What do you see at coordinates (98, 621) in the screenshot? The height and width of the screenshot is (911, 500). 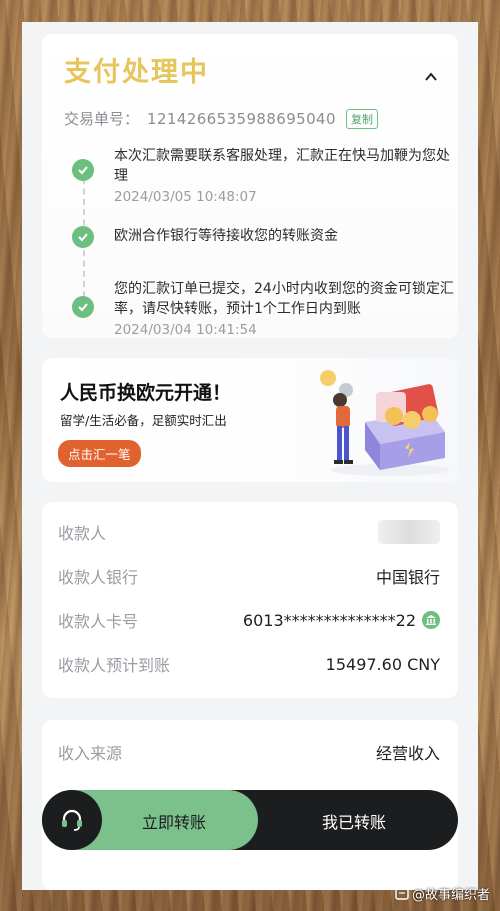 I see `payee-card-label: 收款人卡号` at bounding box center [98, 621].